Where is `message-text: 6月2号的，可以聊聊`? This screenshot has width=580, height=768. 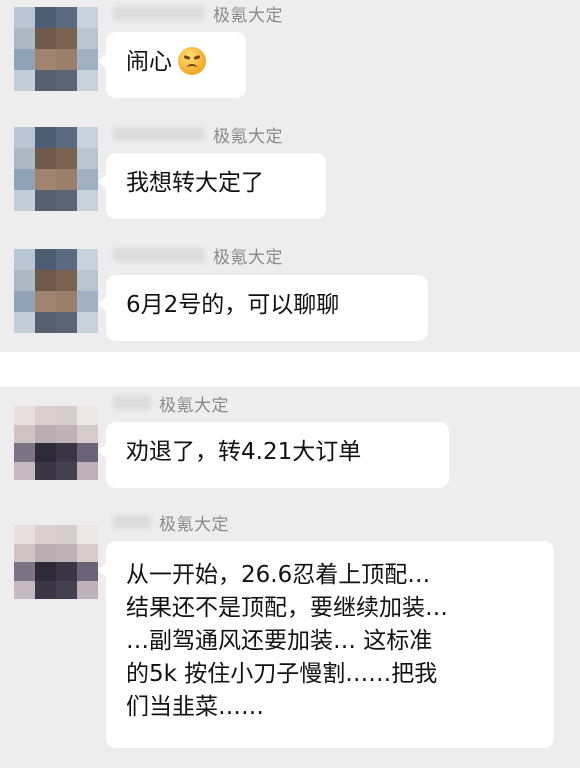 message-text: 6月2号的，可以聊聊 is located at coordinates (233, 305).